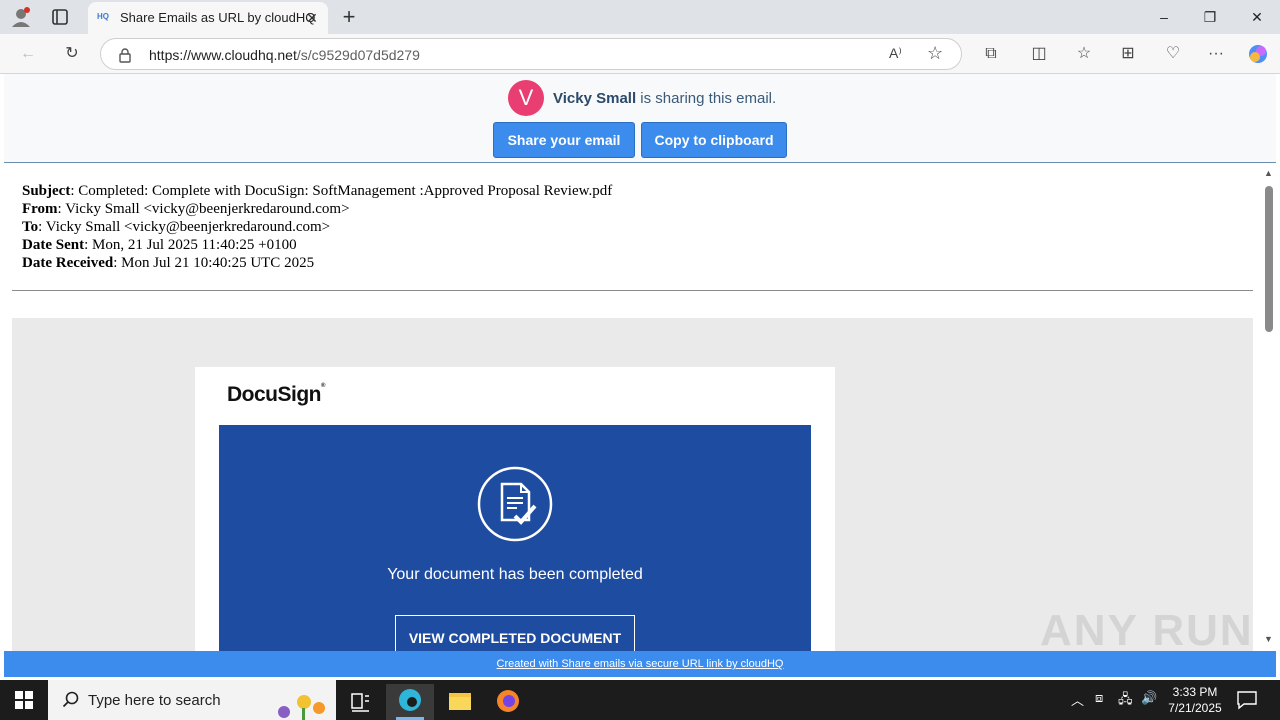 The image size is (1280, 720). Describe the element at coordinates (564, 140) in the screenshot. I see `share-your-email-button: Share your email` at that location.